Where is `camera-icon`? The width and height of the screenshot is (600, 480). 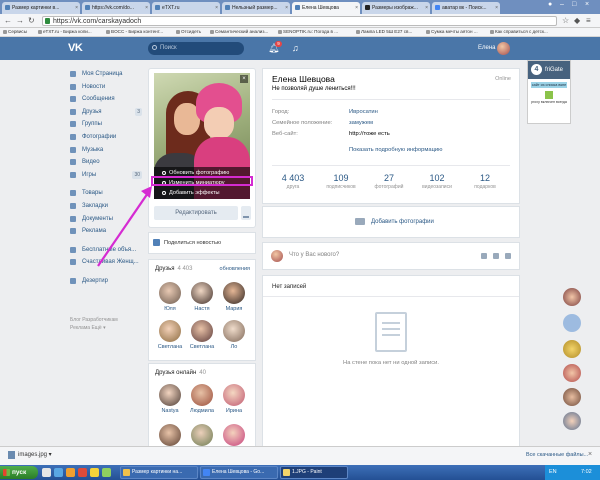 camera-icon is located at coordinates (484, 256).